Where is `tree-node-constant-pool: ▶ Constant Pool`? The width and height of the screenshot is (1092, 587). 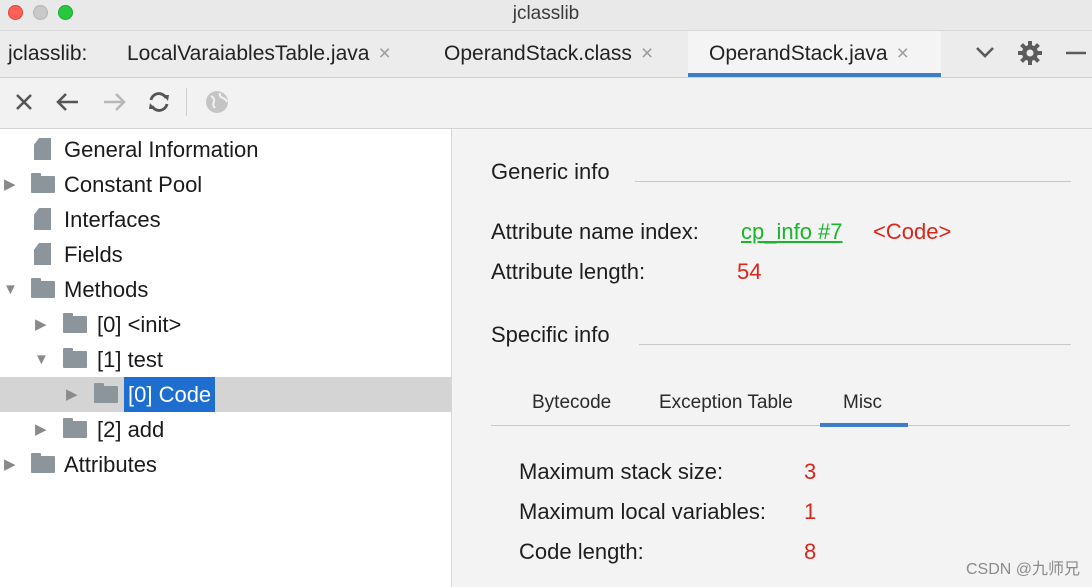
tree-node-constant-pool: ▶ Constant Pool is located at coordinates (225, 184).